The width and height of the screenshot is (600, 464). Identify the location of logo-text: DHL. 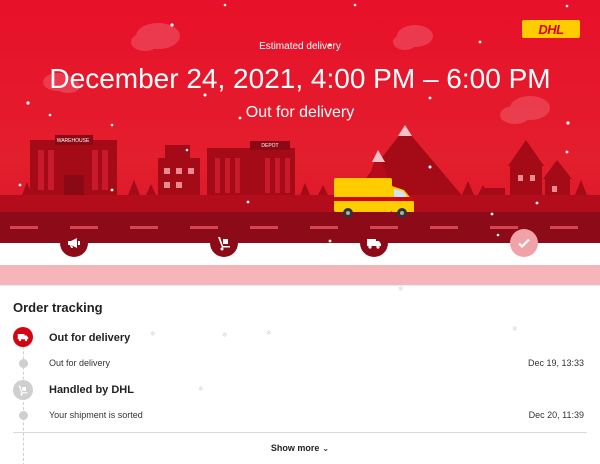
(551, 29).